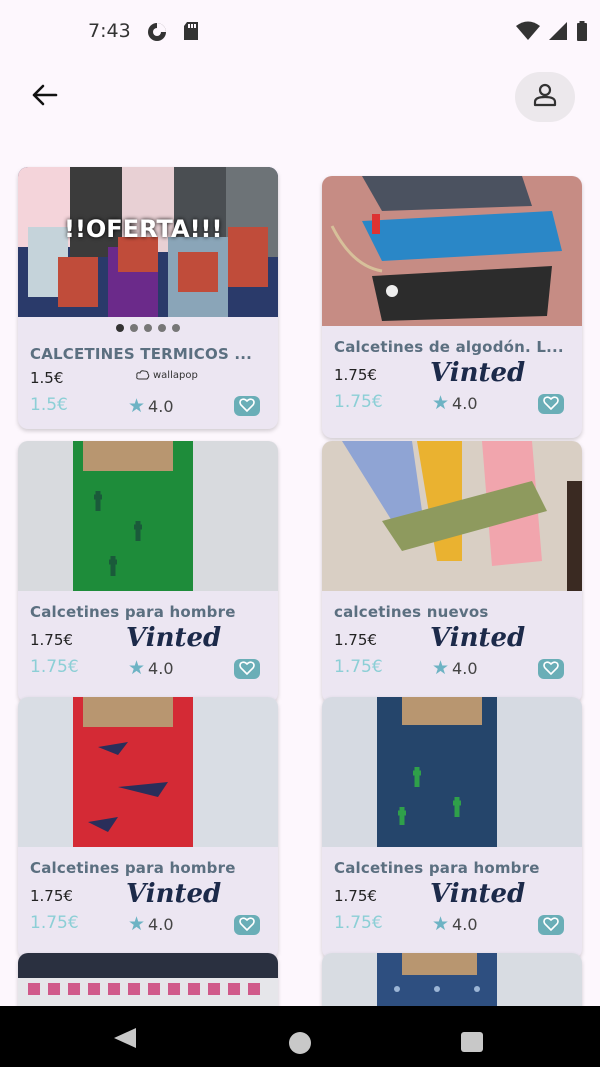 This screenshot has height=1067, width=600. I want to click on app-bar, so click(300, 97).